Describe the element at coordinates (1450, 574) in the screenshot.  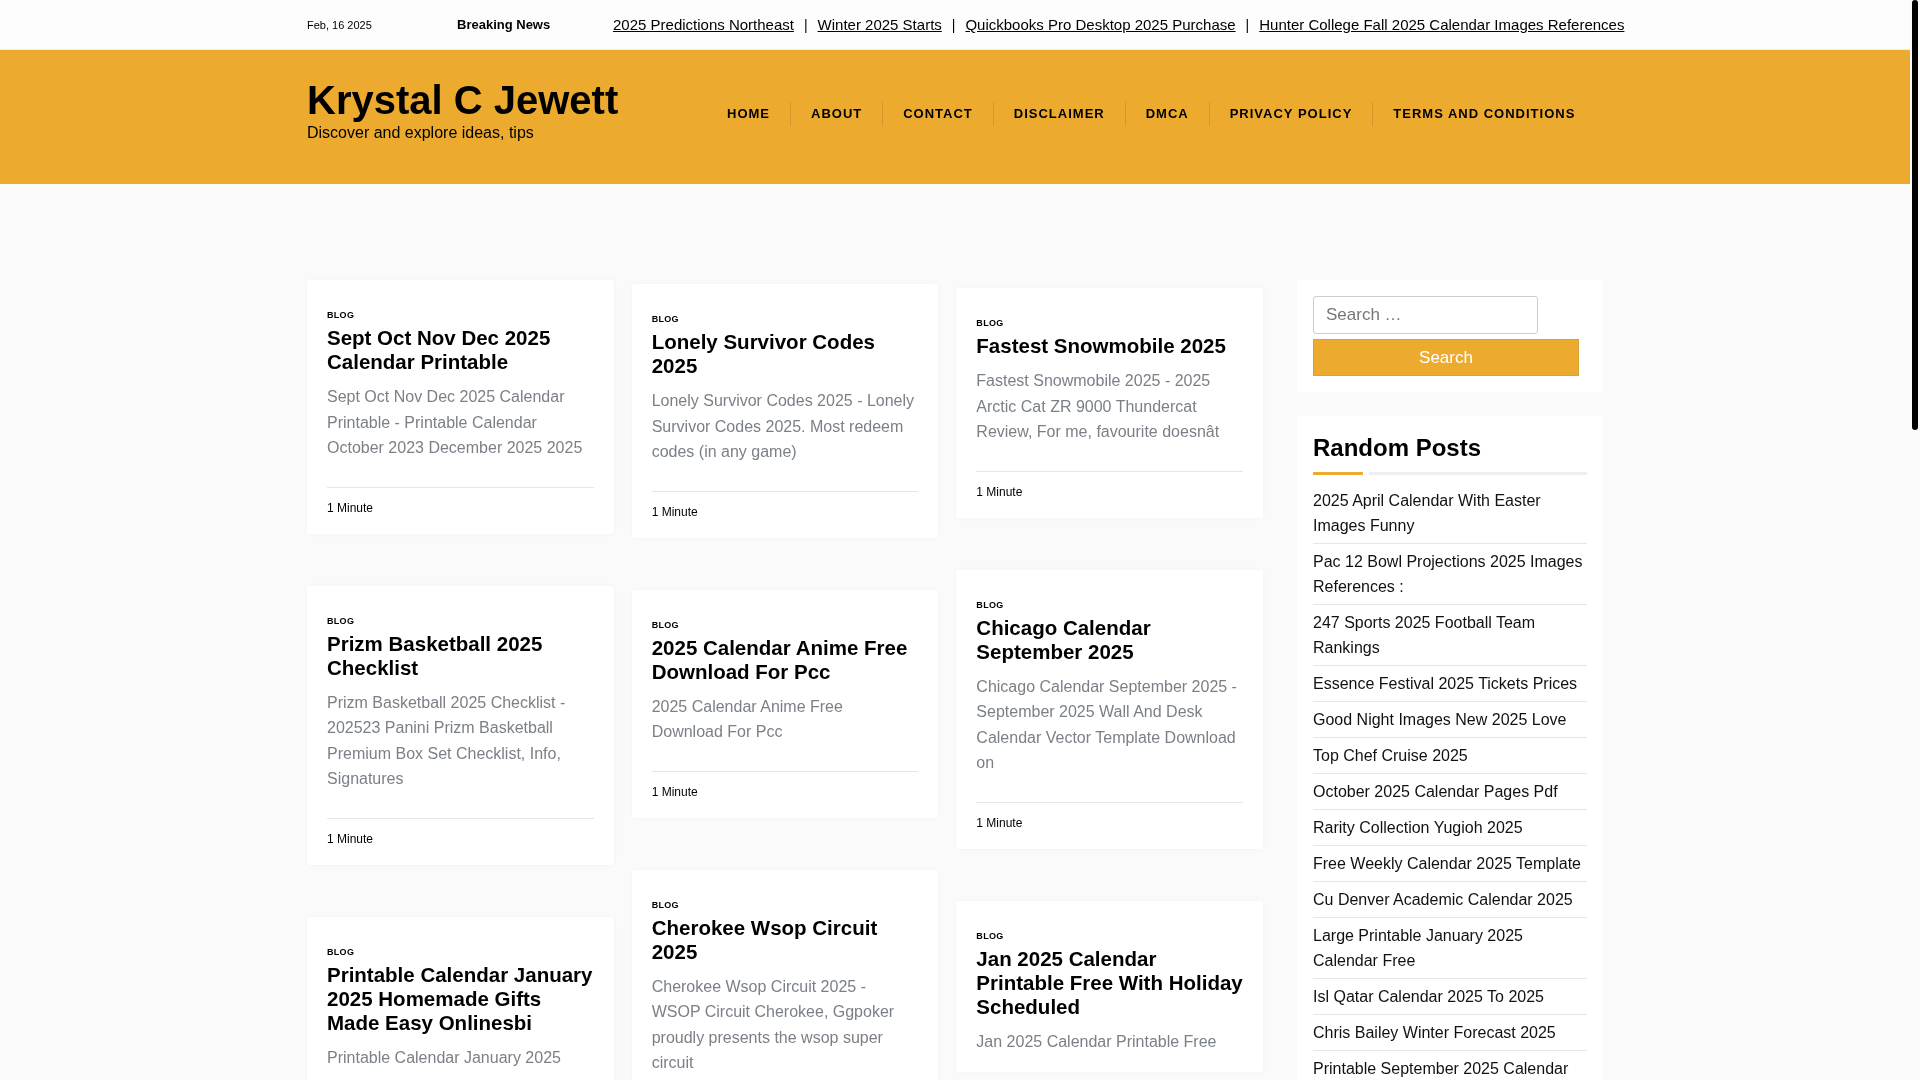
I see `random-post-link: Pac 12 Bowl Projections 2025 Images References :` at that location.